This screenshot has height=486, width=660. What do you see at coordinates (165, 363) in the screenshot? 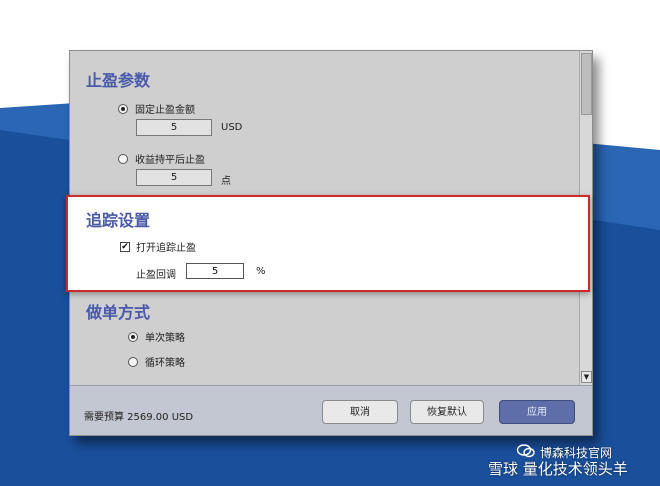
I see `loop-strategy-label: 循环策略` at bounding box center [165, 363].